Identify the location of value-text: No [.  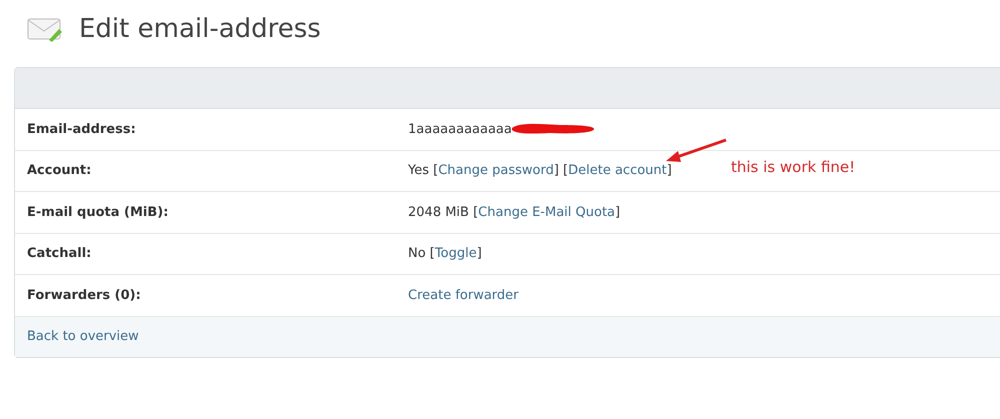
(421, 254).